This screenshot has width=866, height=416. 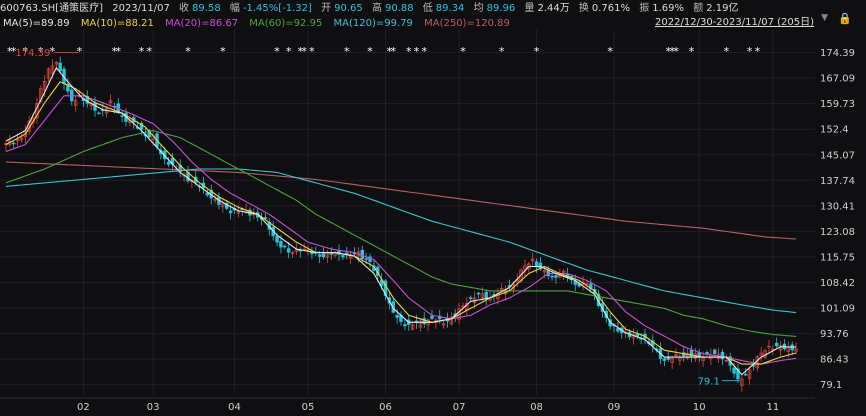 I want to click on x-tick-label: 02, so click(x=83, y=407).